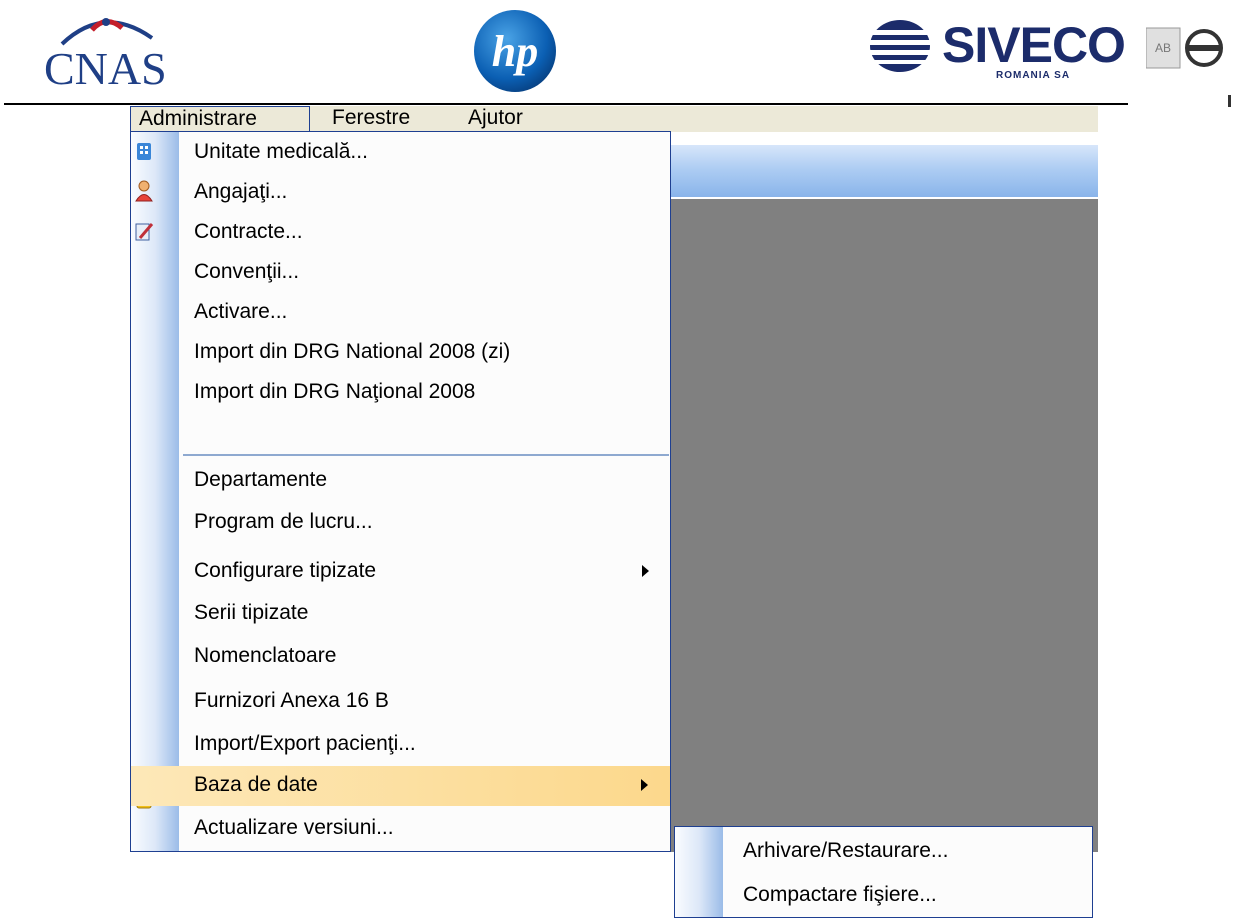 The image size is (1240, 921). I want to click on menu-bar: Administrare Ferestre Ajutor, so click(614, 119).